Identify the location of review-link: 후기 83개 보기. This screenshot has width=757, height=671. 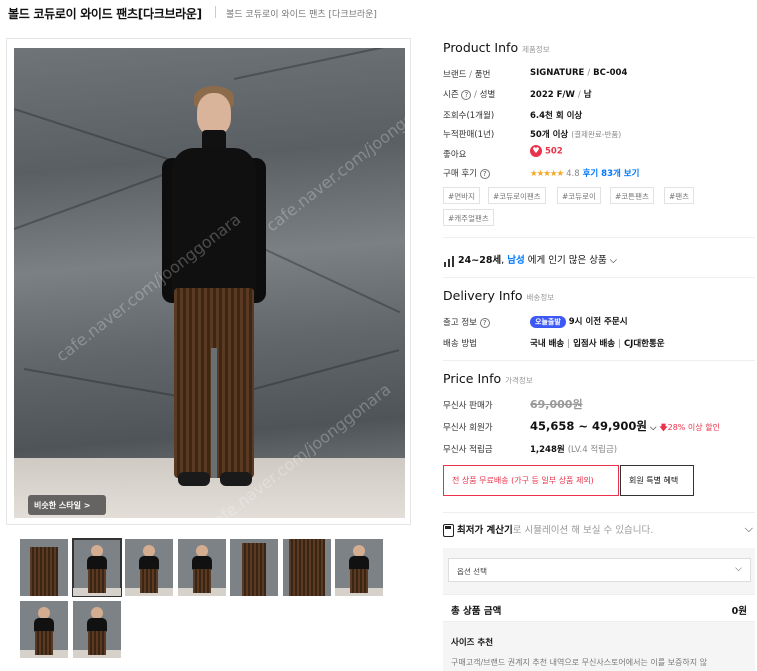
(611, 174).